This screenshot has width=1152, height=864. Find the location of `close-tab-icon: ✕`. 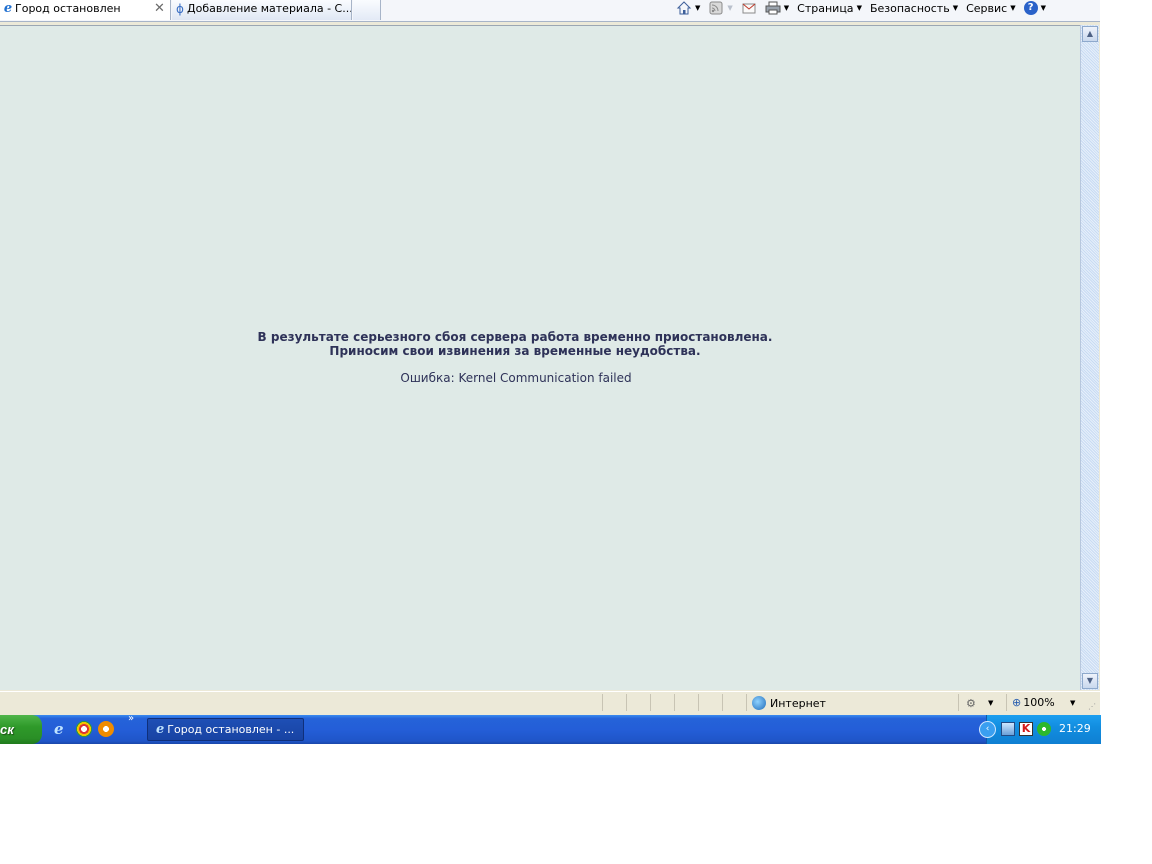

close-tab-icon: ✕ is located at coordinates (159, 9).